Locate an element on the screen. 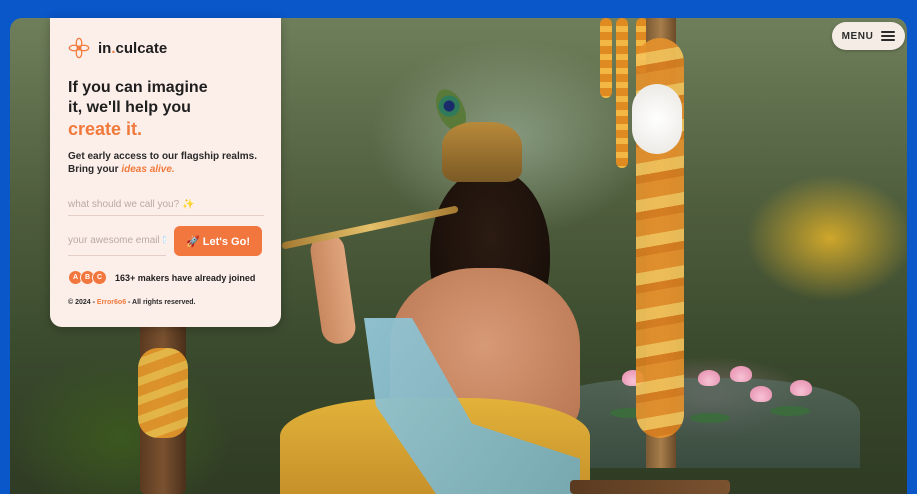 The height and width of the screenshot is (494, 917). swing-seat is located at coordinates (650, 487).